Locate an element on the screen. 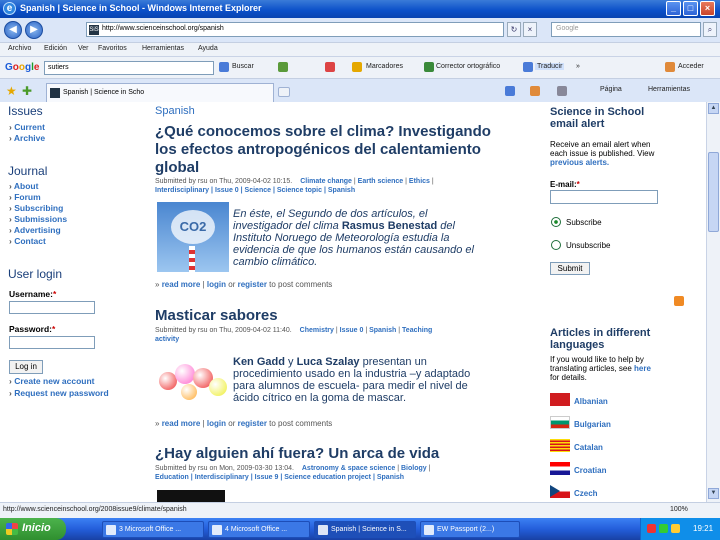 The image size is (720, 540). tag-link: Astronomy & space science is located at coordinates (348, 468).